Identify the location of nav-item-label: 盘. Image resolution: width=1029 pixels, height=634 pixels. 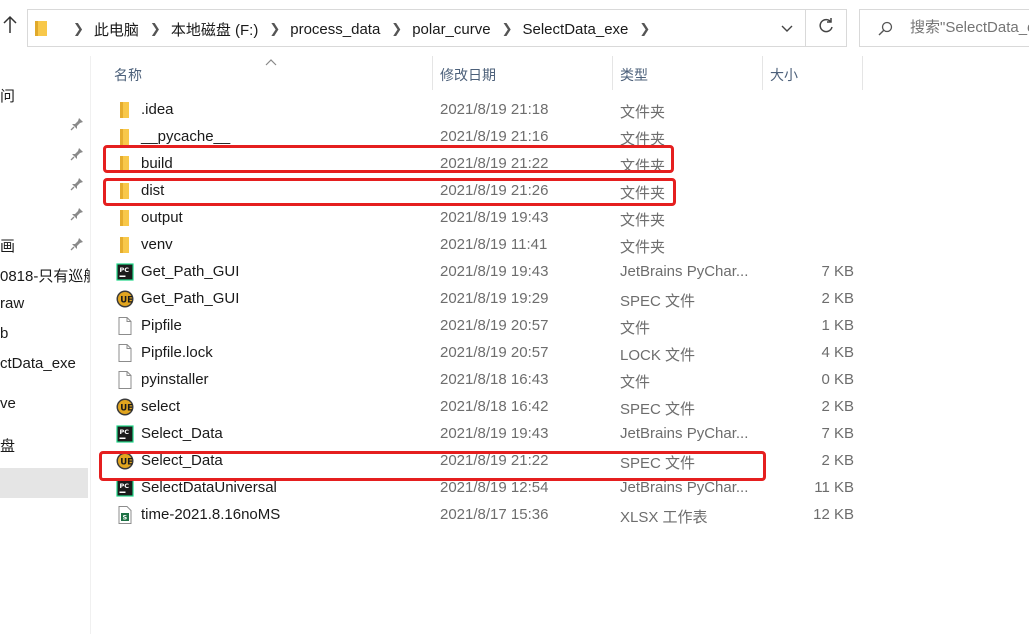
(8, 446).